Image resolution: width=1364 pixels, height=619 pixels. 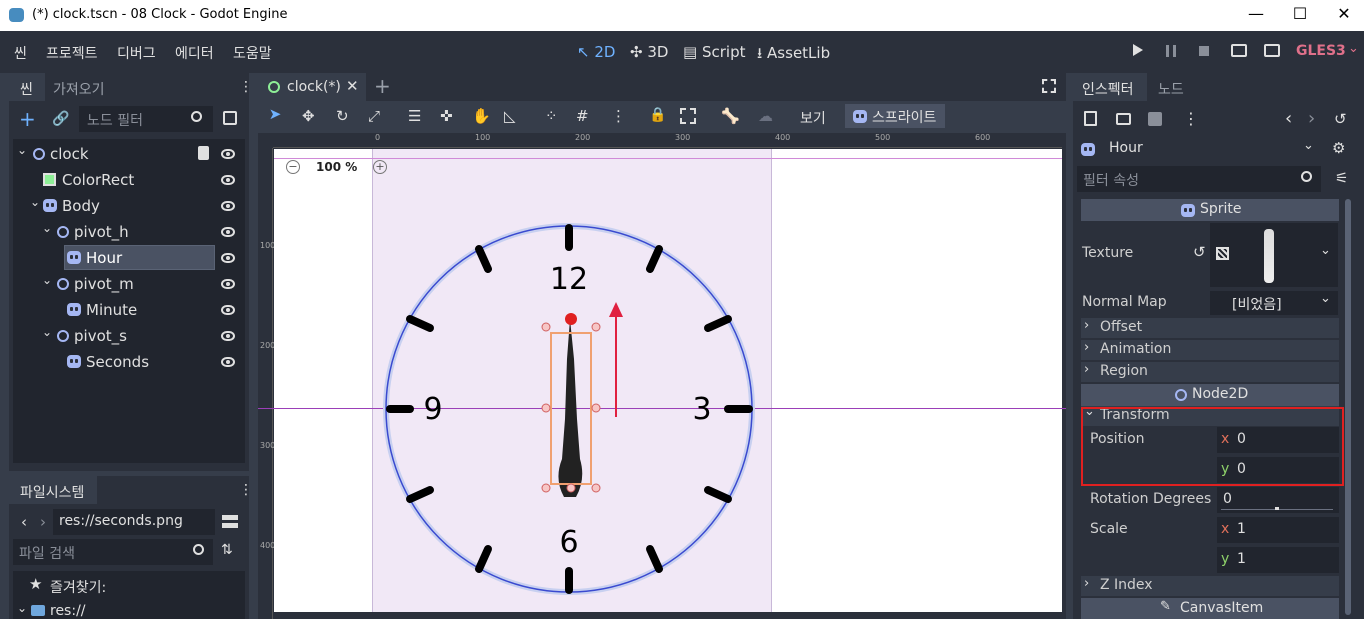 I want to click on normal-map-field: [비었음] ⌄, so click(x=1274, y=303).